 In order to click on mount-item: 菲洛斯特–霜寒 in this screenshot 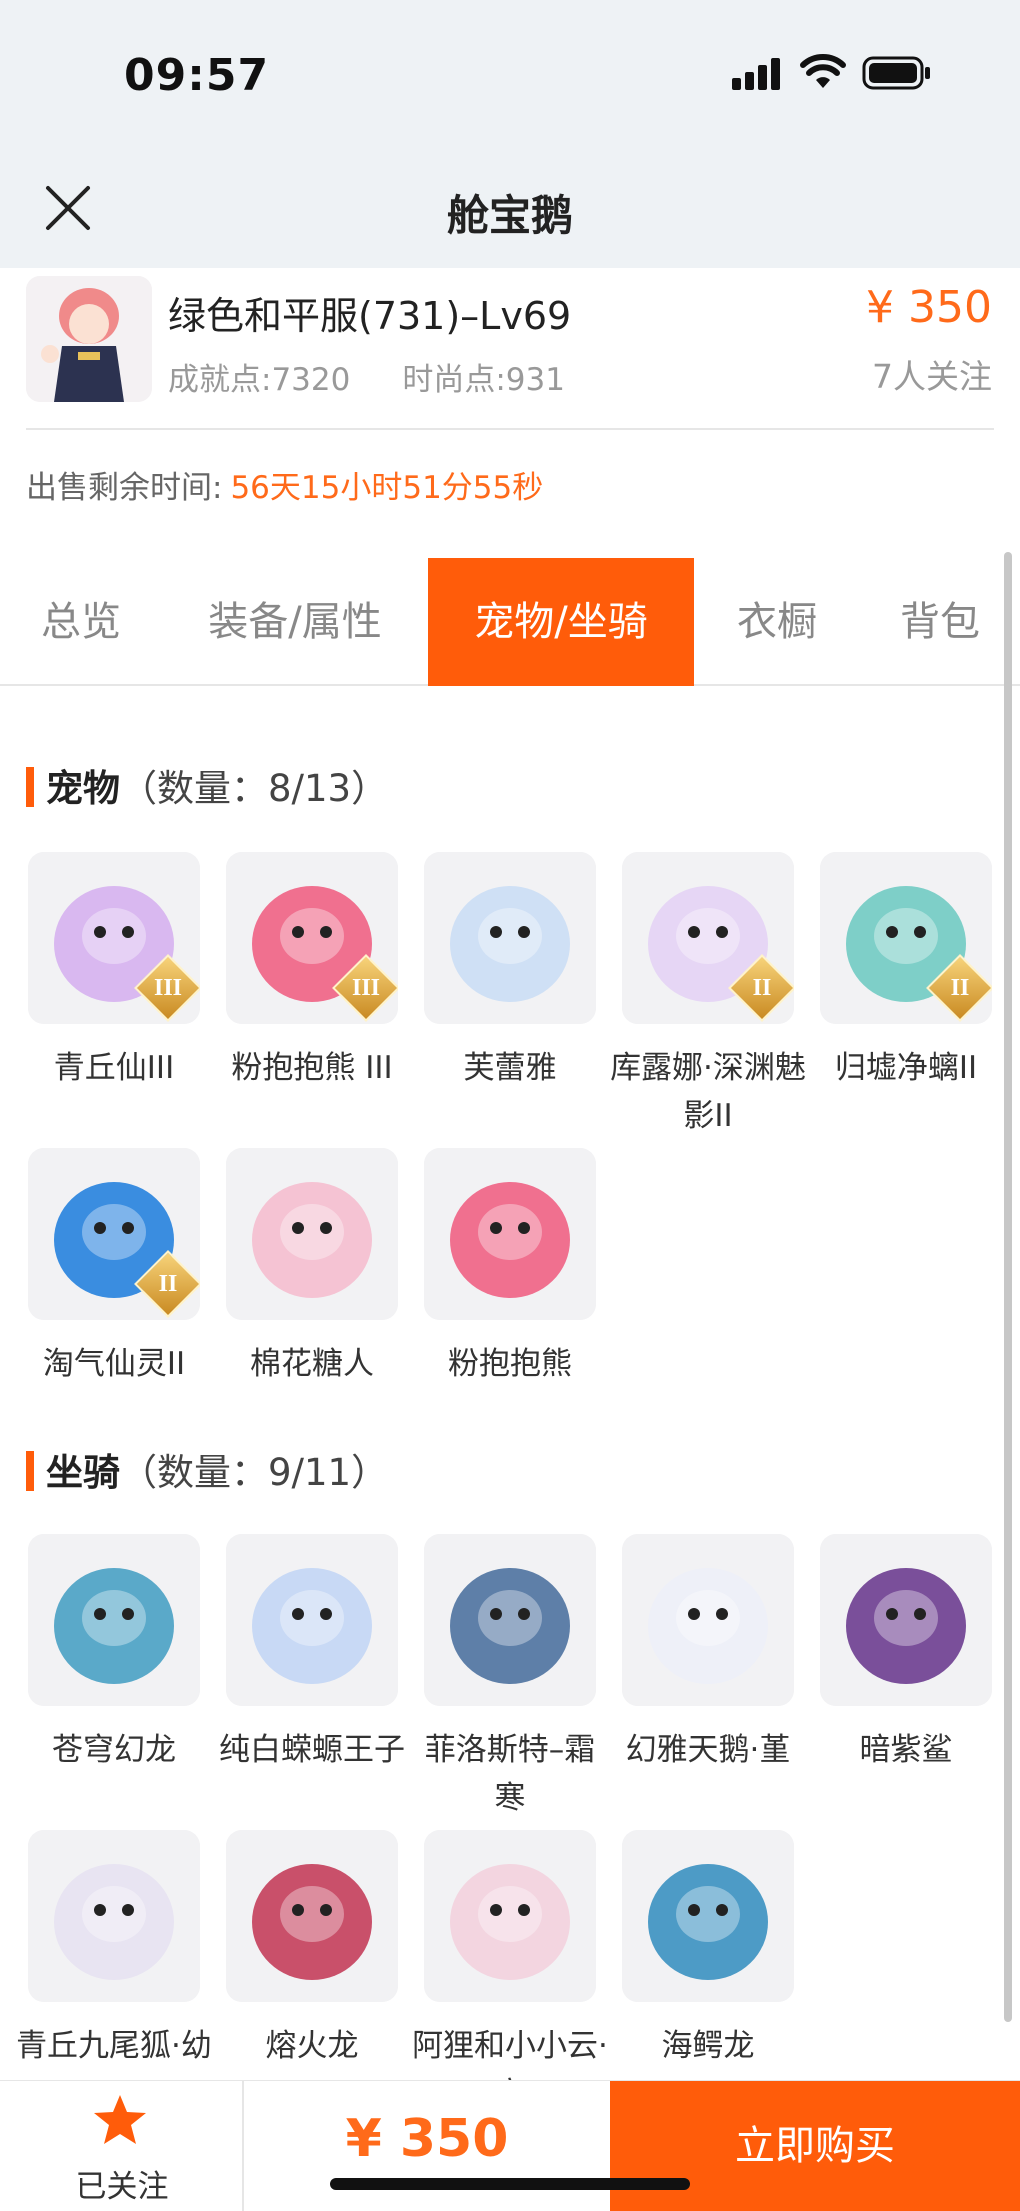, I will do `click(510, 1678)`.